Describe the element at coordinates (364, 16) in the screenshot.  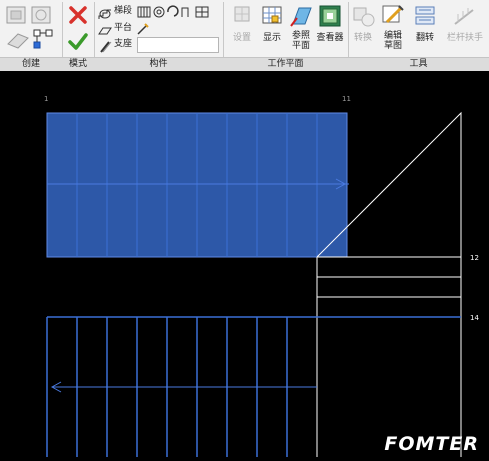
I see `convert-icon` at that location.